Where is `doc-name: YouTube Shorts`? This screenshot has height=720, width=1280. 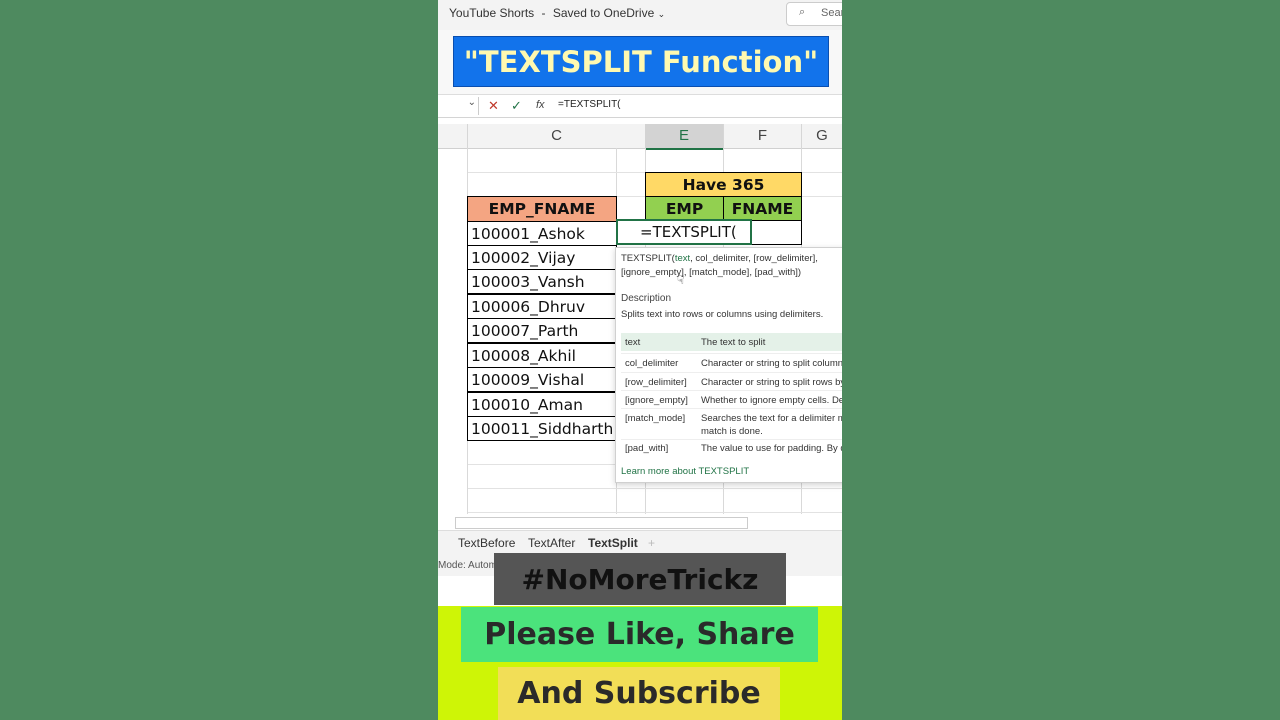 doc-name: YouTube Shorts is located at coordinates (492, 13).